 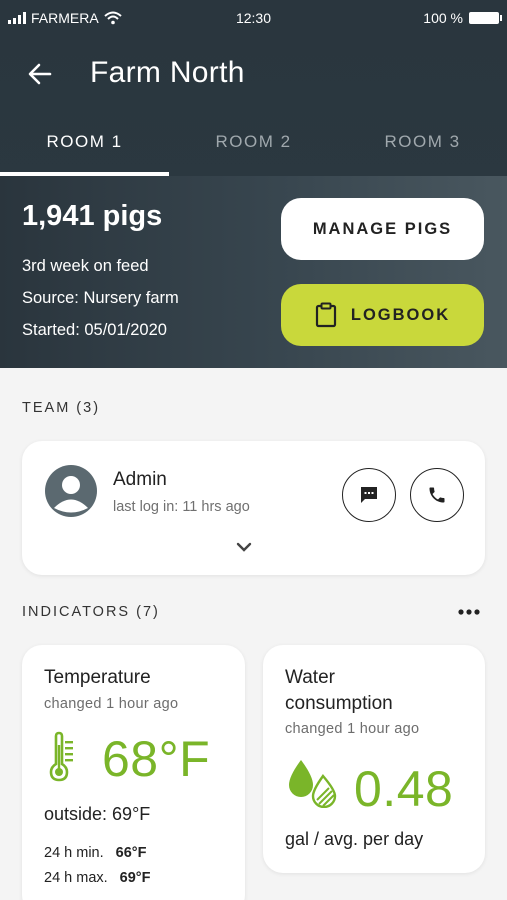 What do you see at coordinates (485, 18) in the screenshot?
I see `battery-icon` at bounding box center [485, 18].